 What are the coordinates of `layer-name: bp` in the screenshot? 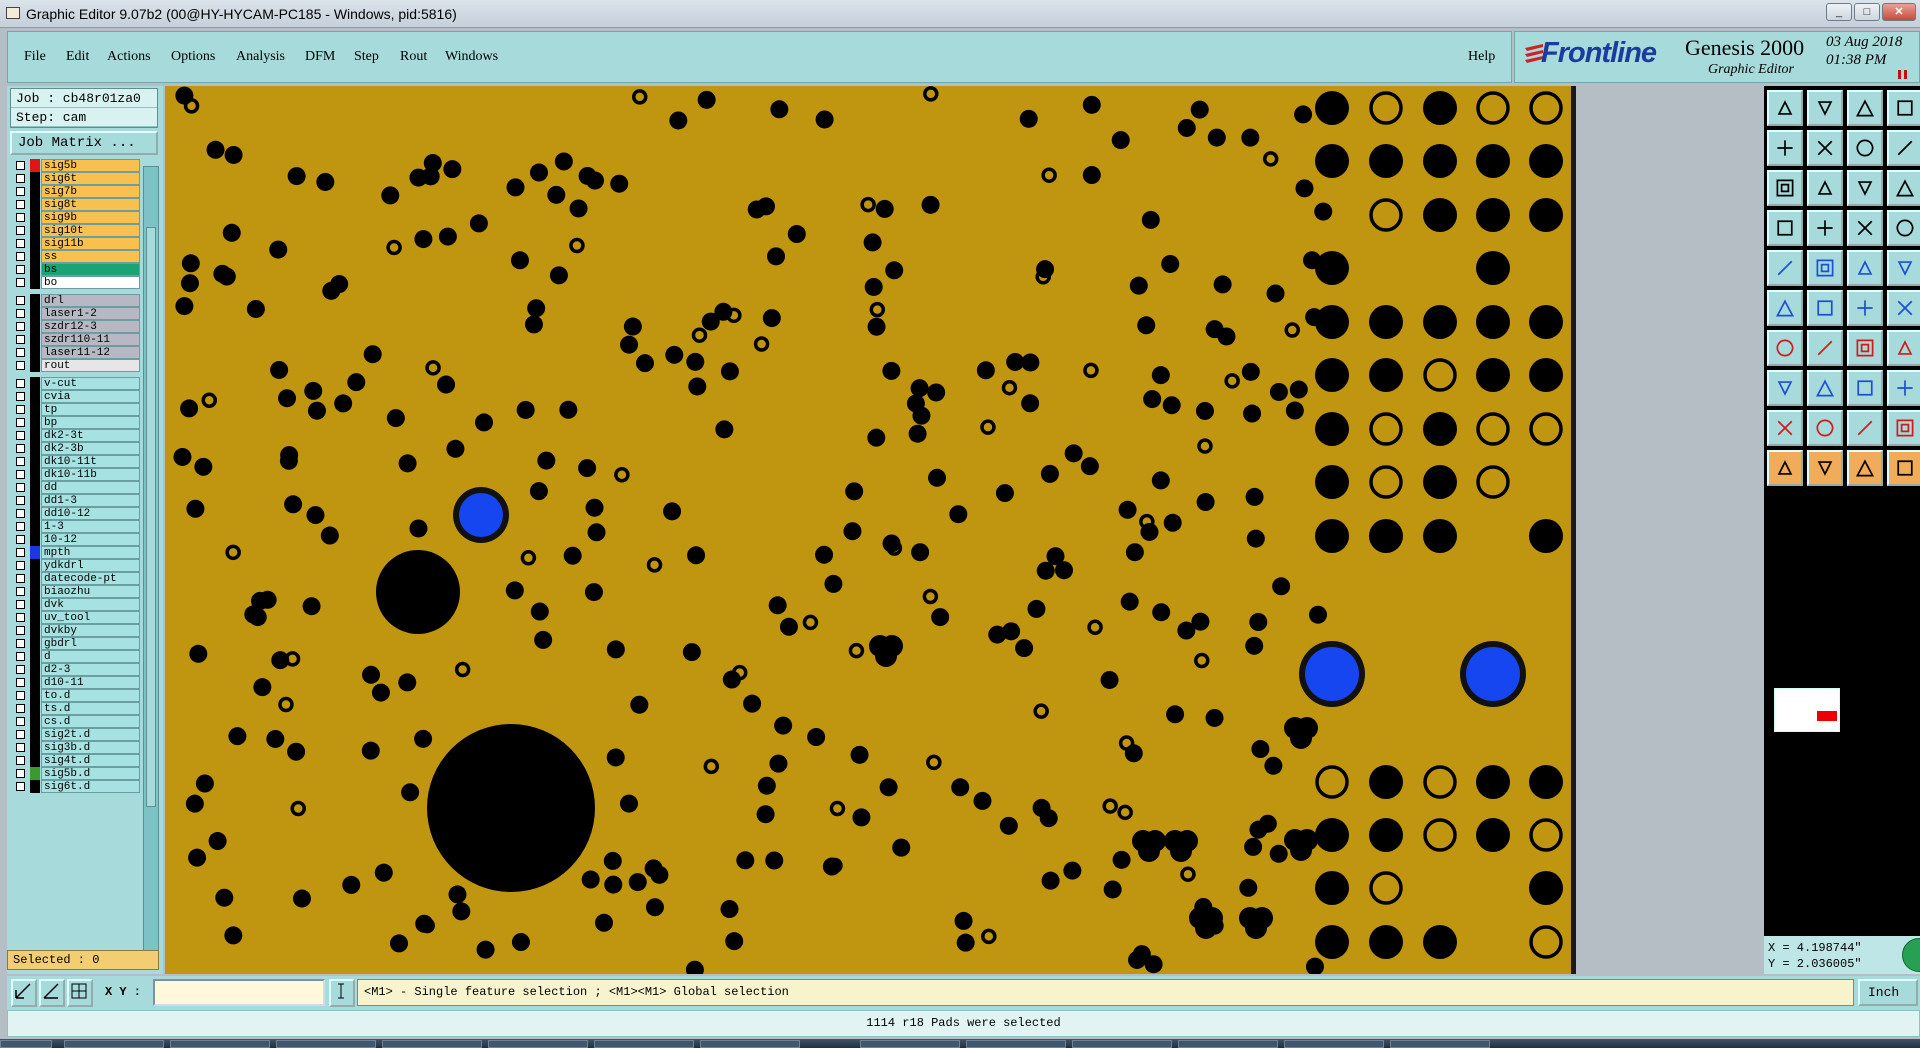 It's located at (90, 422).